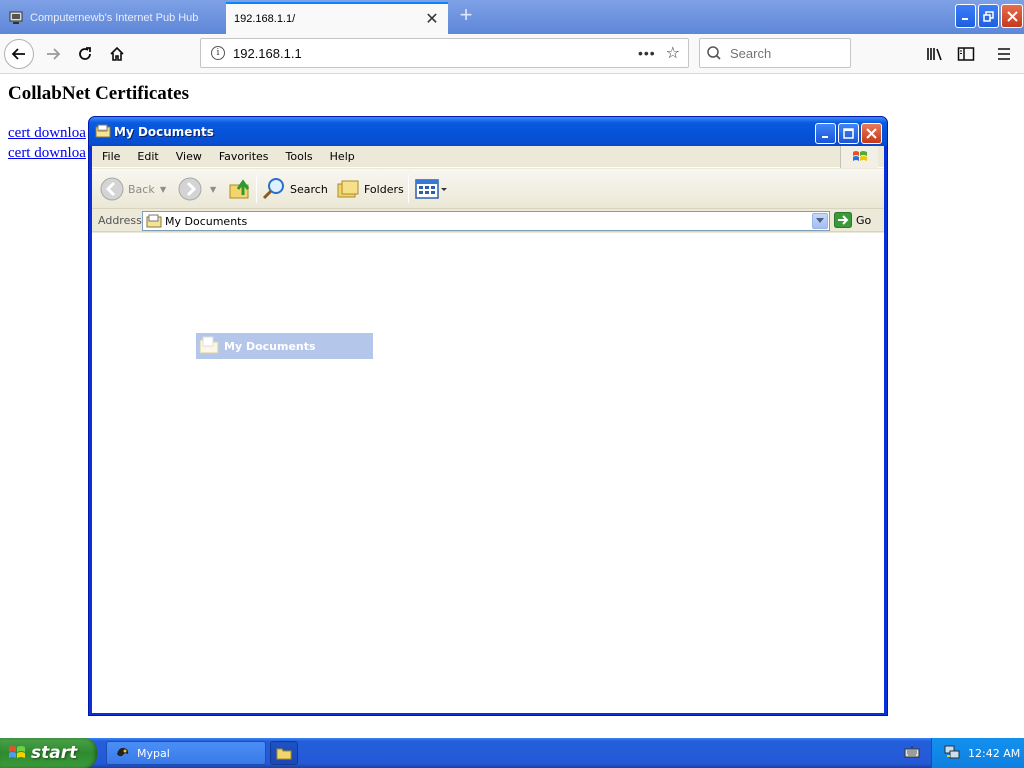 Image resolution: width=1024 pixels, height=768 pixels. Describe the element at coordinates (512, 753) in the screenshot. I see `taskbar: start Mypal 12:42 AM` at that location.